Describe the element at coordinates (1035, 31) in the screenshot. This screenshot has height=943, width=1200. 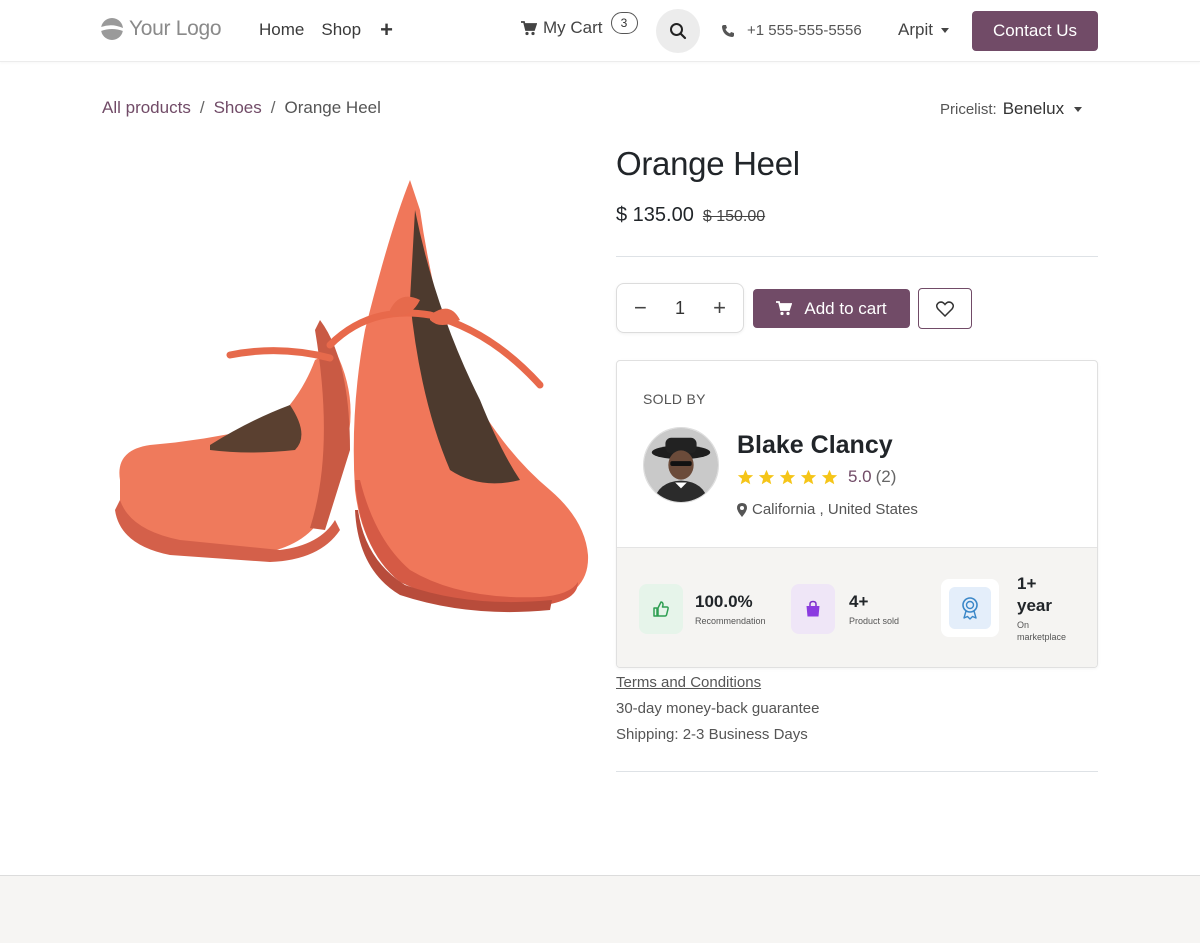
I see `contact-us-button: Contact Us` at that location.